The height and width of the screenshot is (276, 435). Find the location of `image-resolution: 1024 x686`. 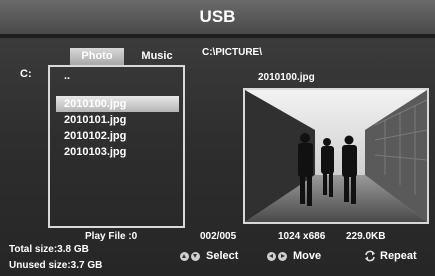

image-resolution: 1024 x686 is located at coordinates (302, 236).